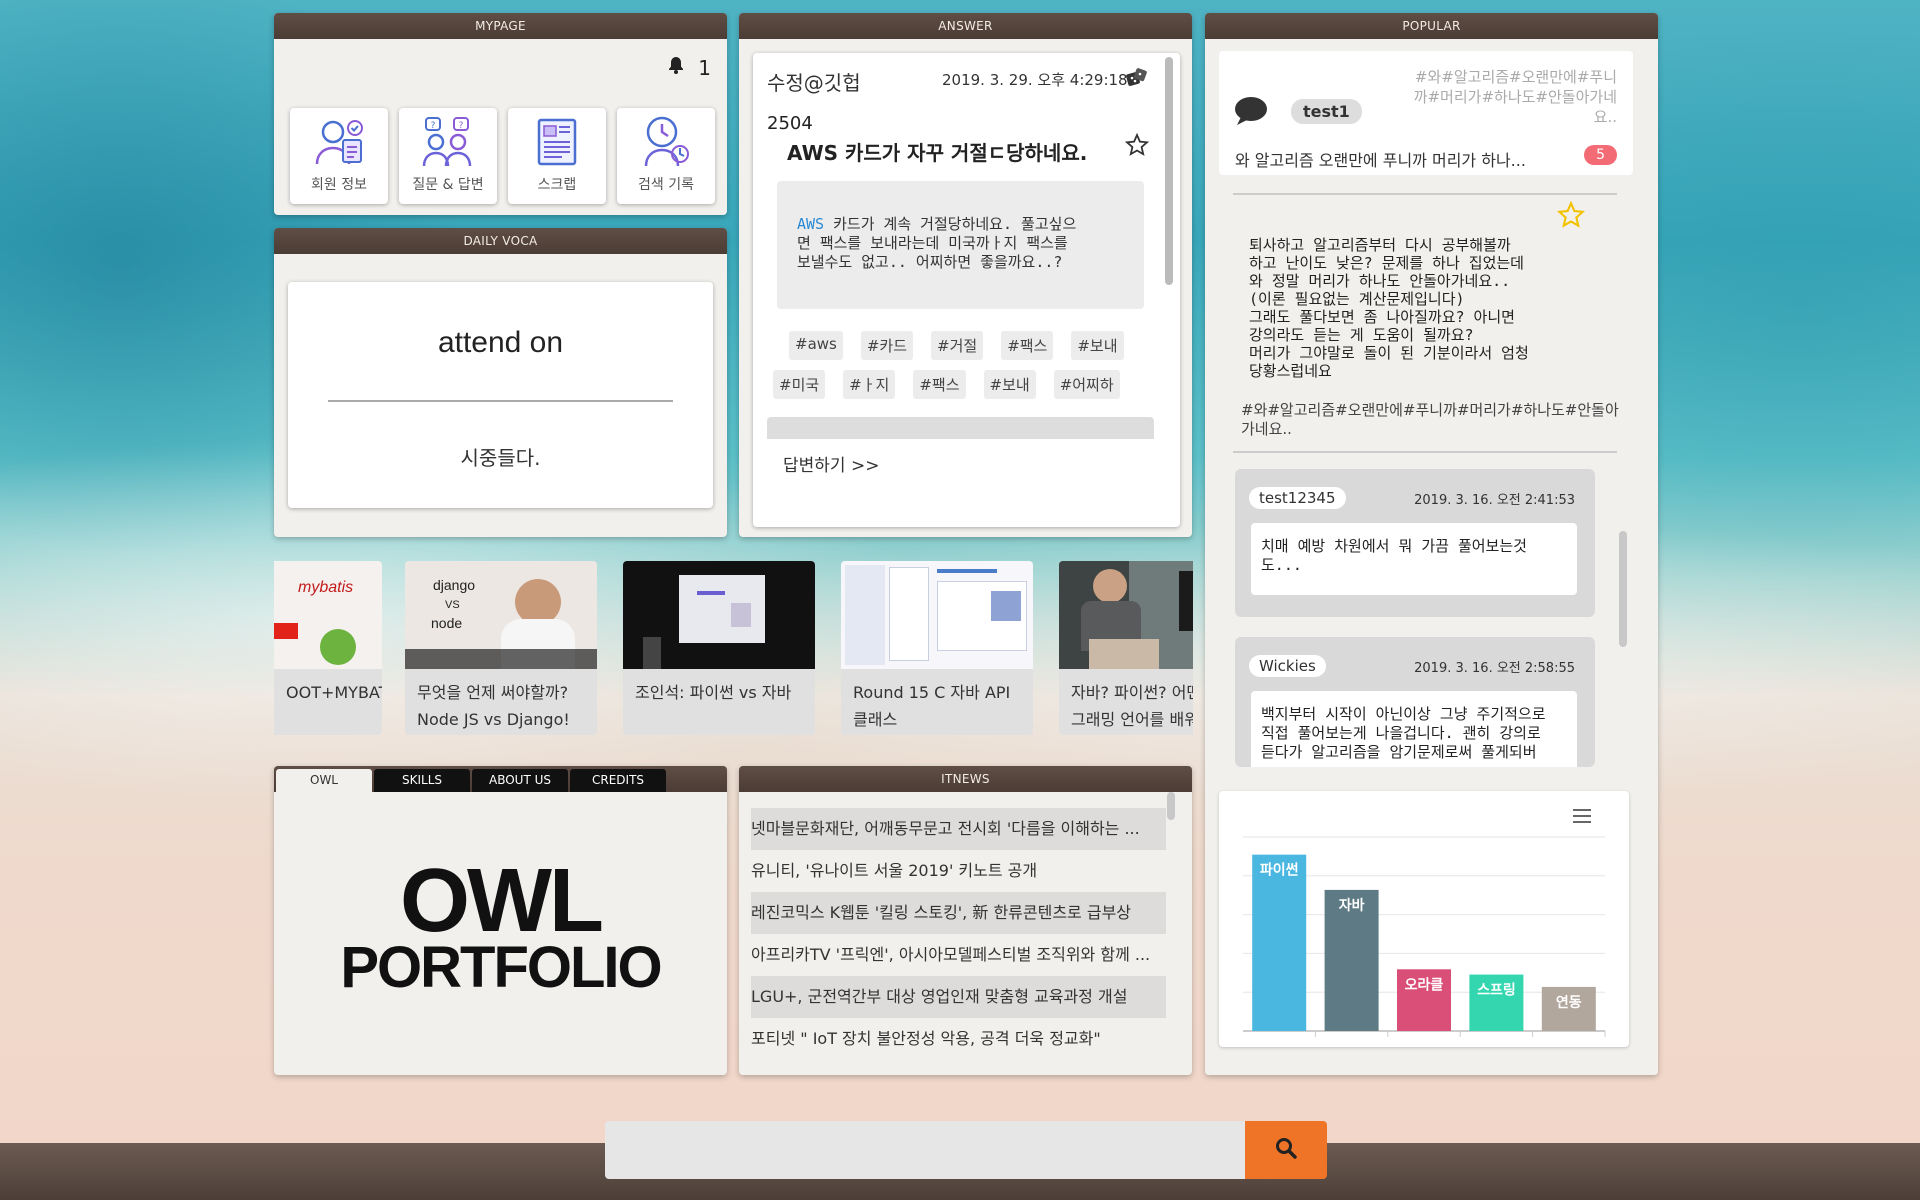 The image size is (1920, 1200). I want to click on video-card: 자바? 파이썬? 어떤 그래밍 언어를 배워, so click(1126, 648).